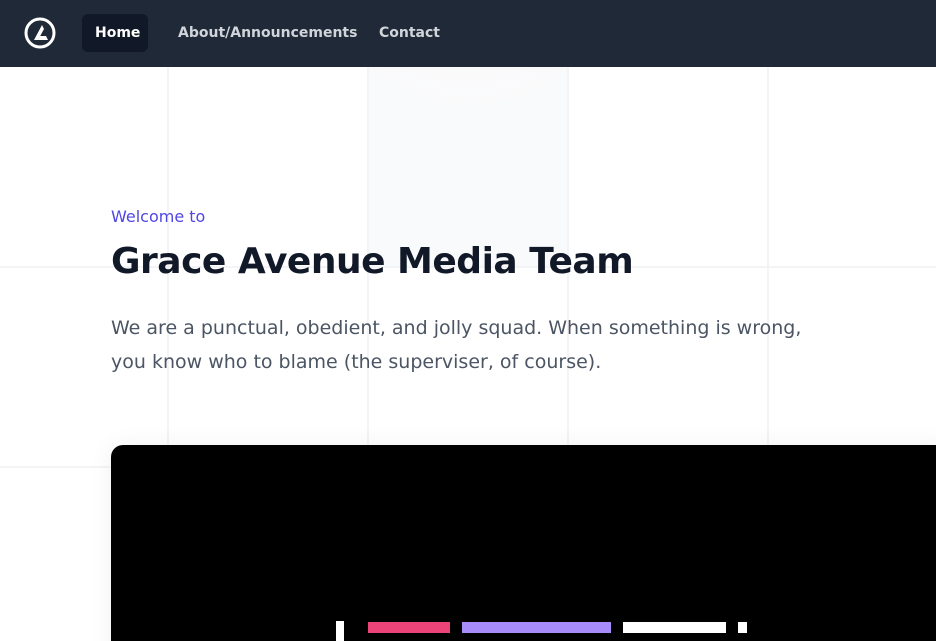 The width and height of the screenshot is (936, 641). Describe the element at coordinates (372, 261) in the screenshot. I see `page-title: Grace Avenue Media Team` at that location.